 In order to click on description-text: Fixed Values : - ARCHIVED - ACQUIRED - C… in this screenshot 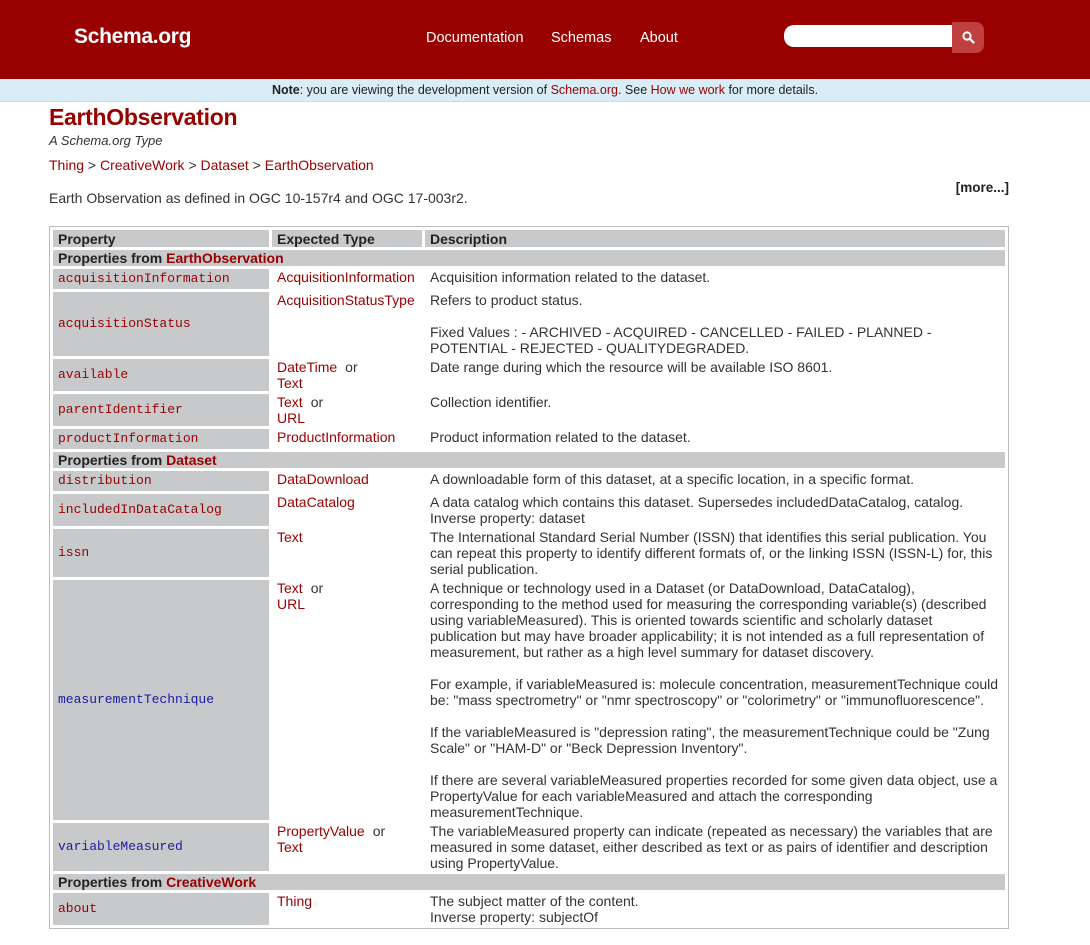, I will do `click(681, 340)`.